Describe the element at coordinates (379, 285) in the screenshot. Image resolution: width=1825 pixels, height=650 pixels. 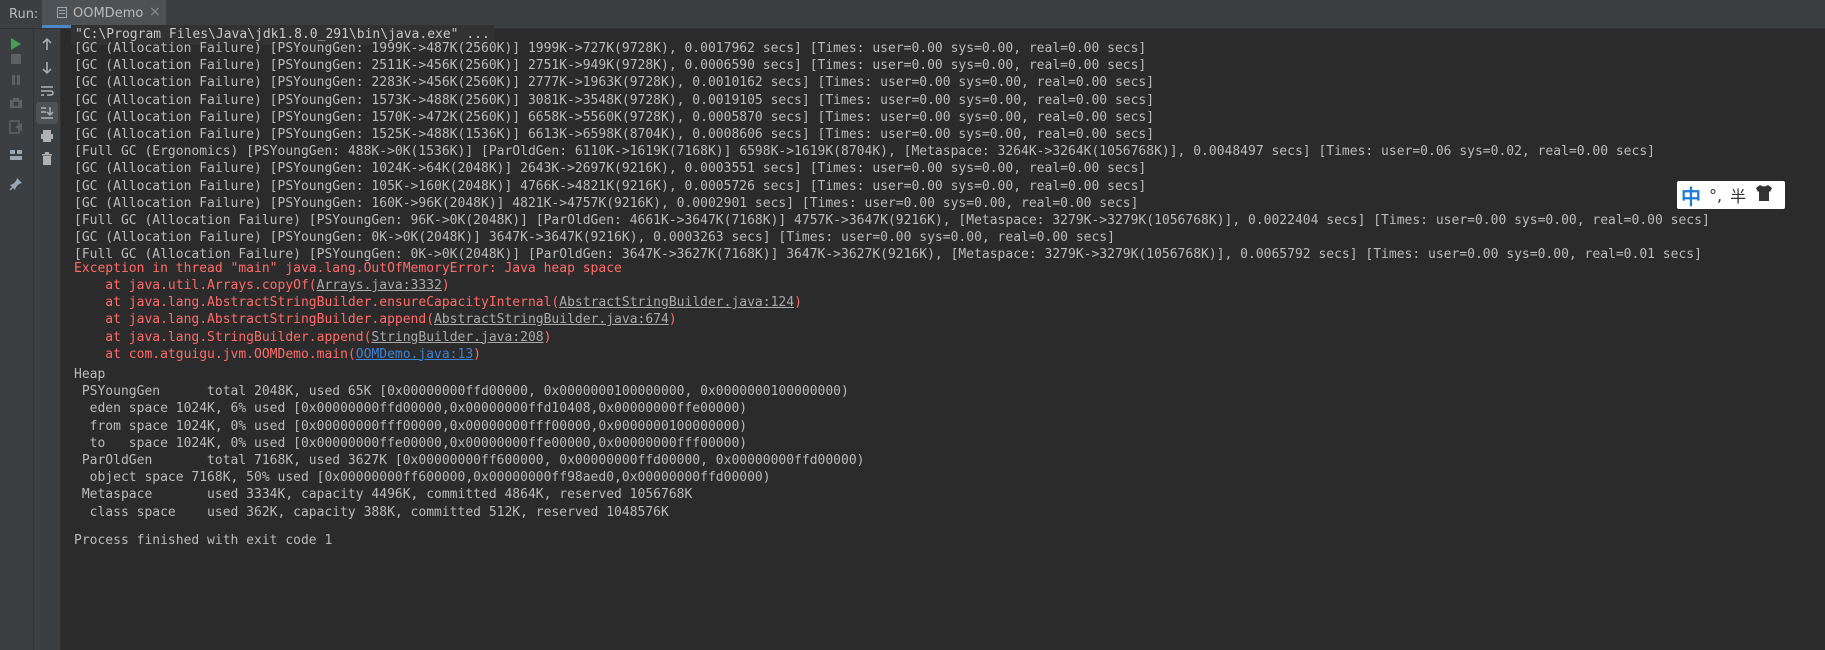
I see `source-link: Arrays.java:3332` at that location.